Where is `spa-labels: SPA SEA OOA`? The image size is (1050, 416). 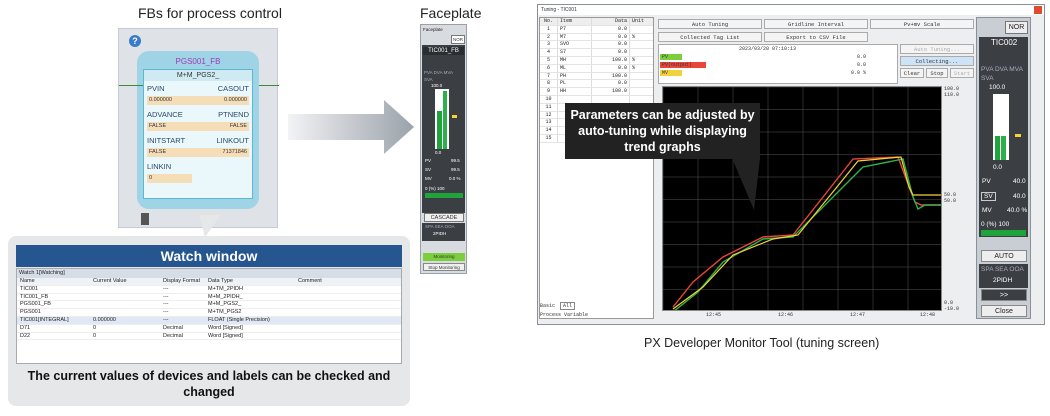
spa-labels: SPA SEA OOA is located at coordinates (440, 226).